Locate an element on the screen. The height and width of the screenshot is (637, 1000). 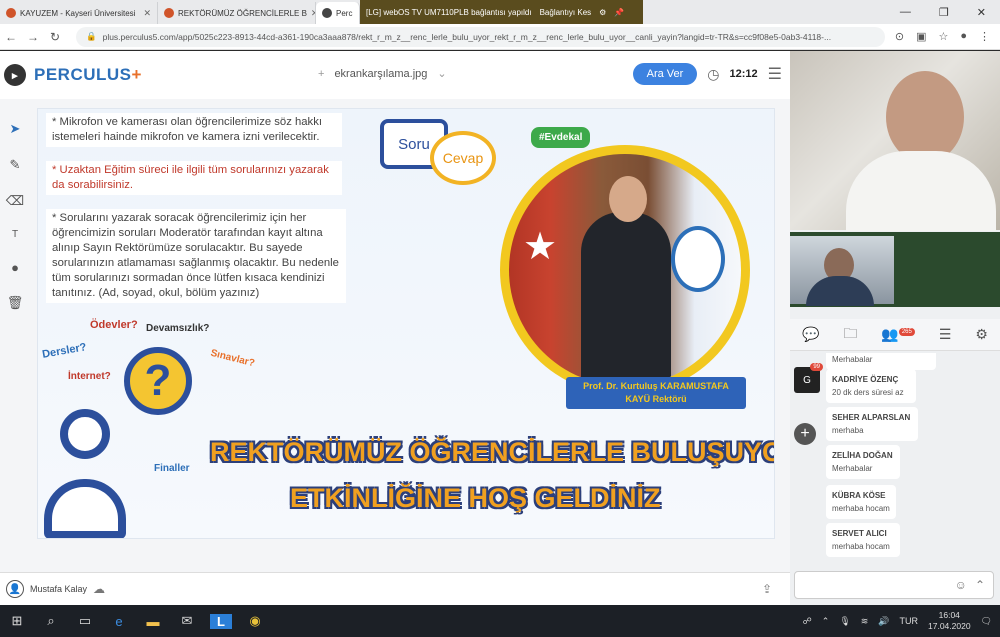
language-indicator: TUR is located at coordinates (909, 621).